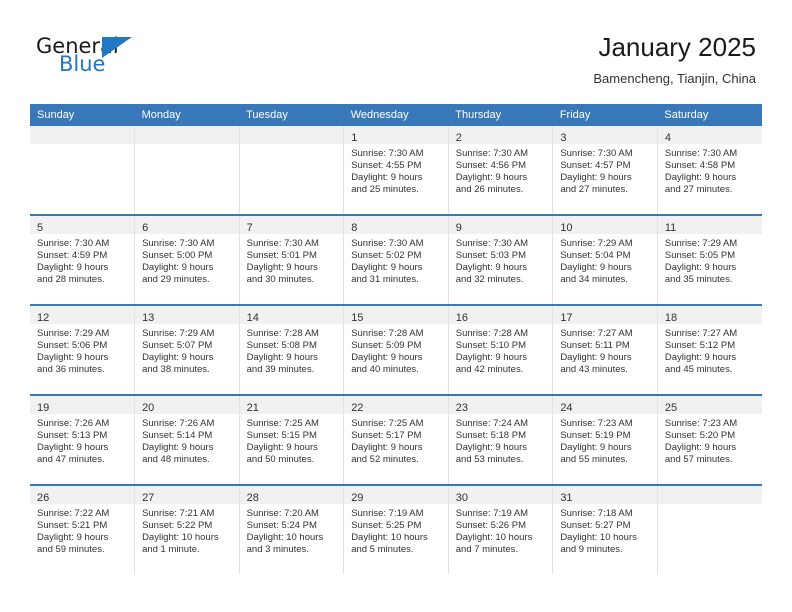 This screenshot has width=792, height=612. What do you see at coordinates (291, 405) in the screenshot?
I see `day-number-band: 21` at bounding box center [291, 405].